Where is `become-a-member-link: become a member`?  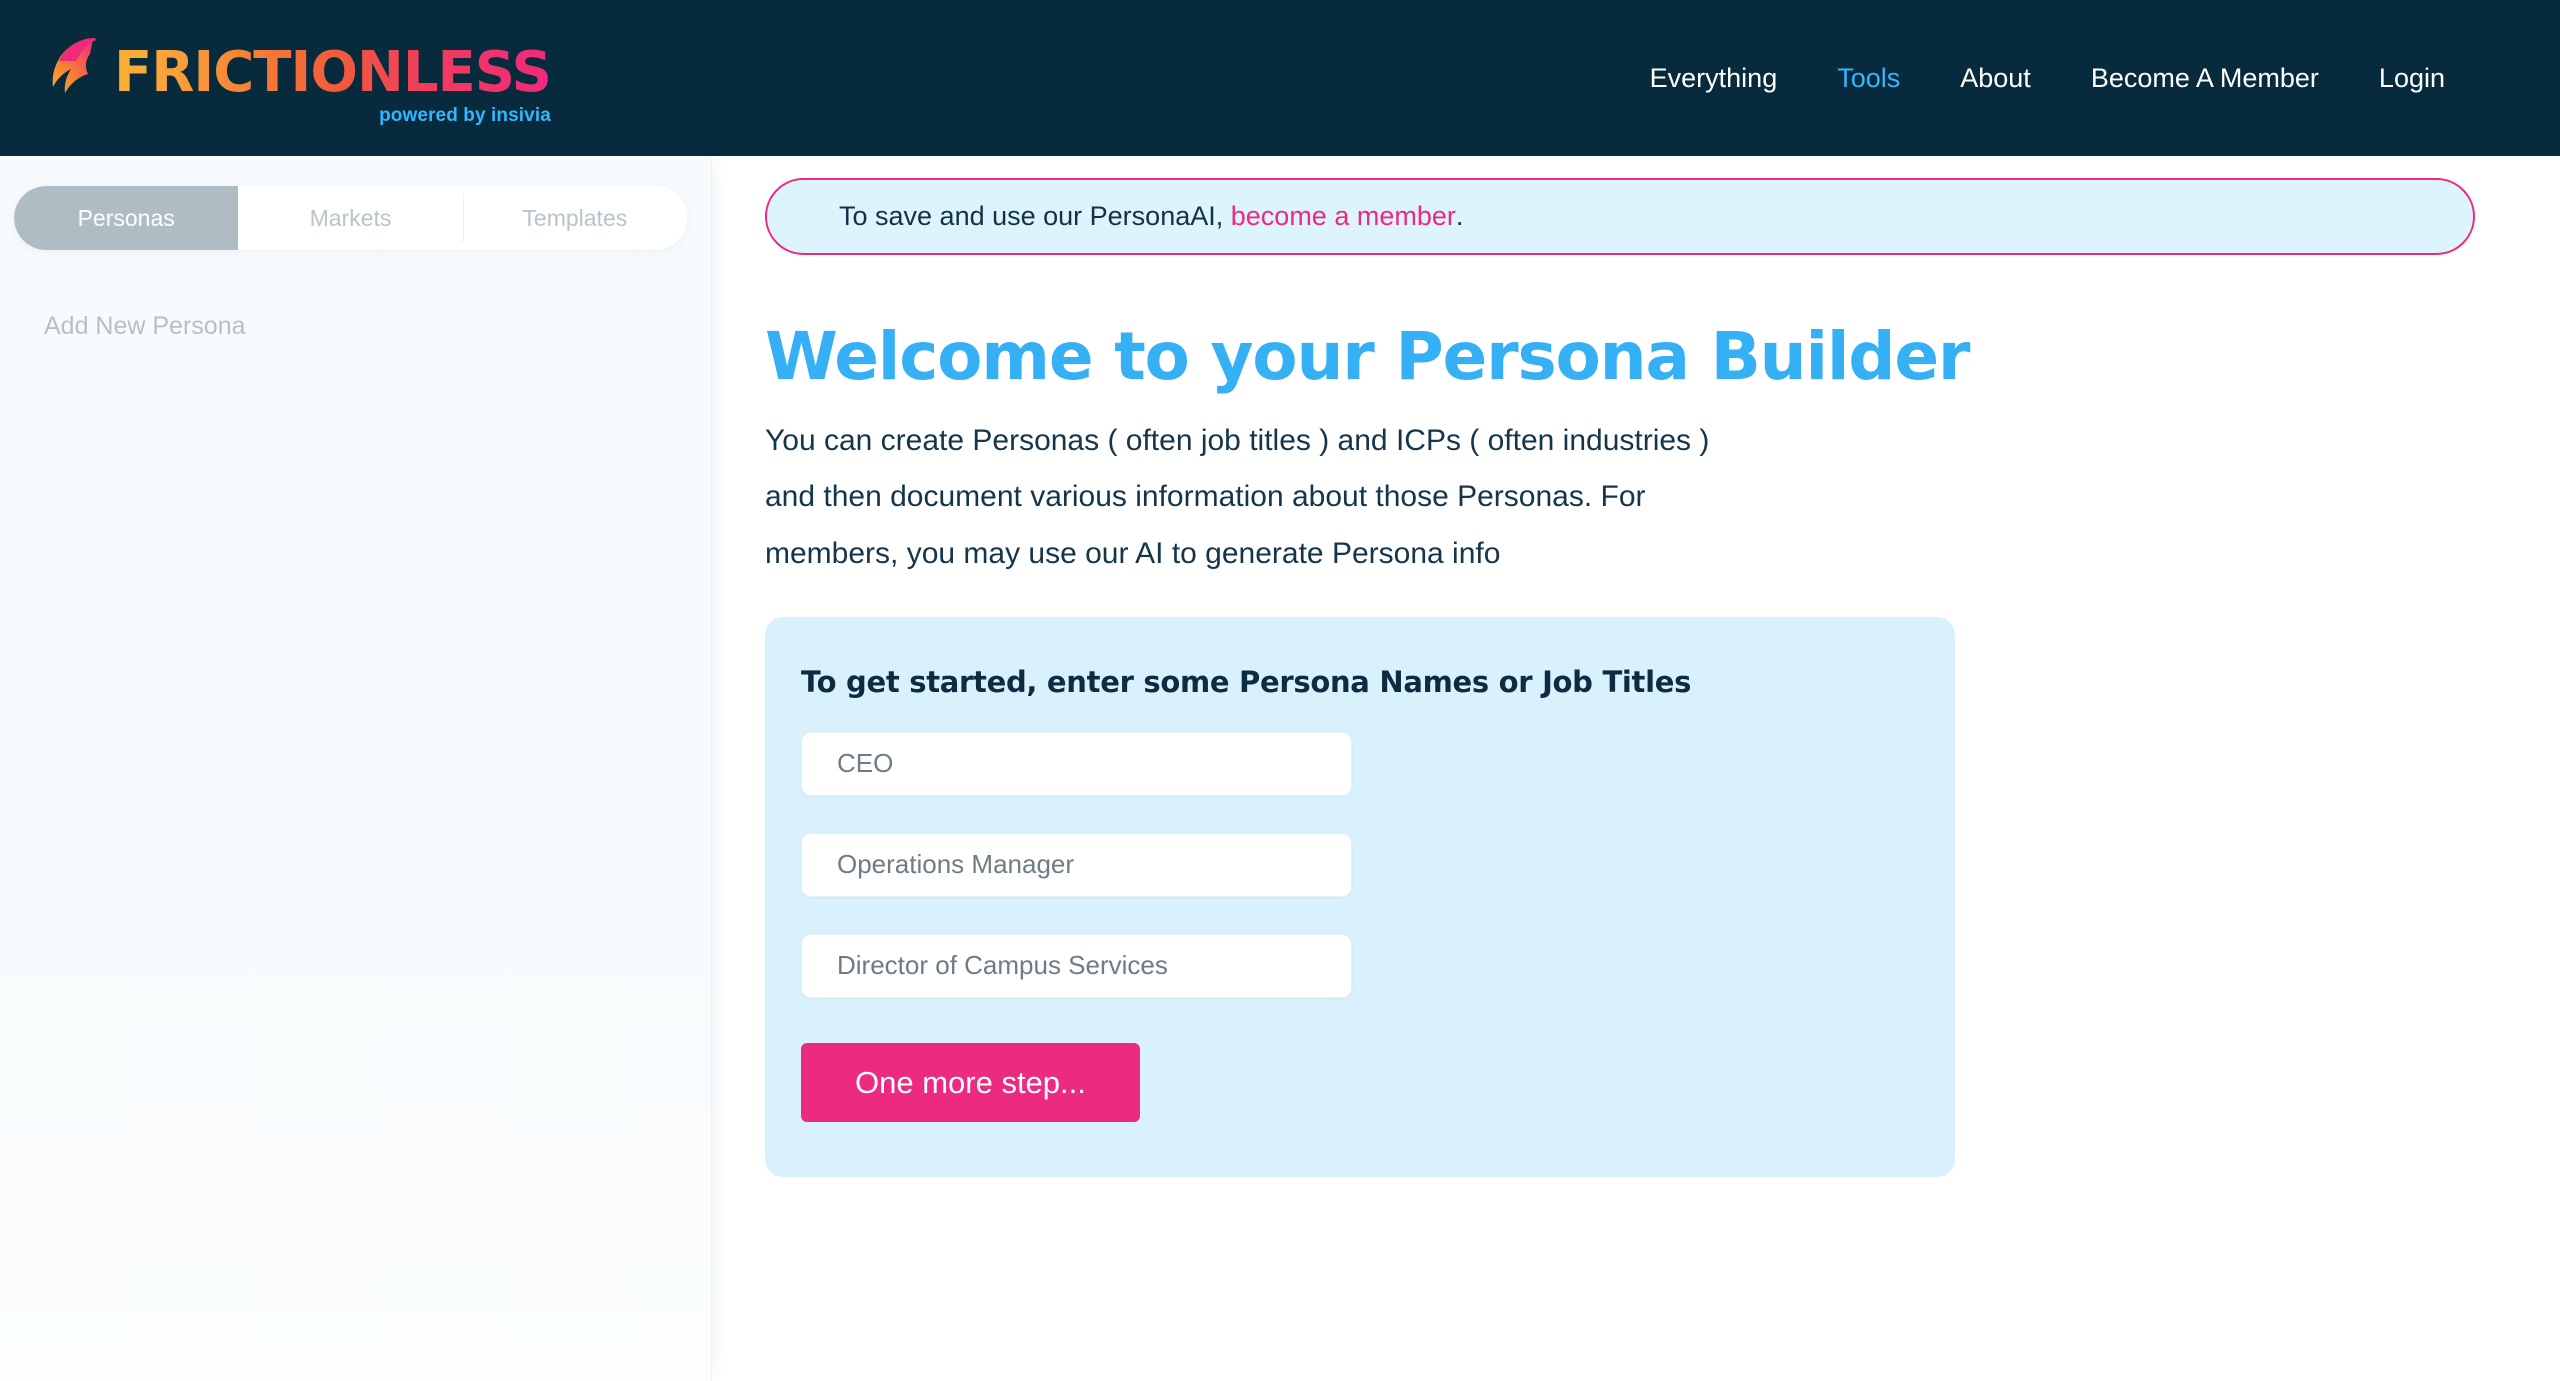 become-a-member-link: become a member is located at coordinates (1343, 216).